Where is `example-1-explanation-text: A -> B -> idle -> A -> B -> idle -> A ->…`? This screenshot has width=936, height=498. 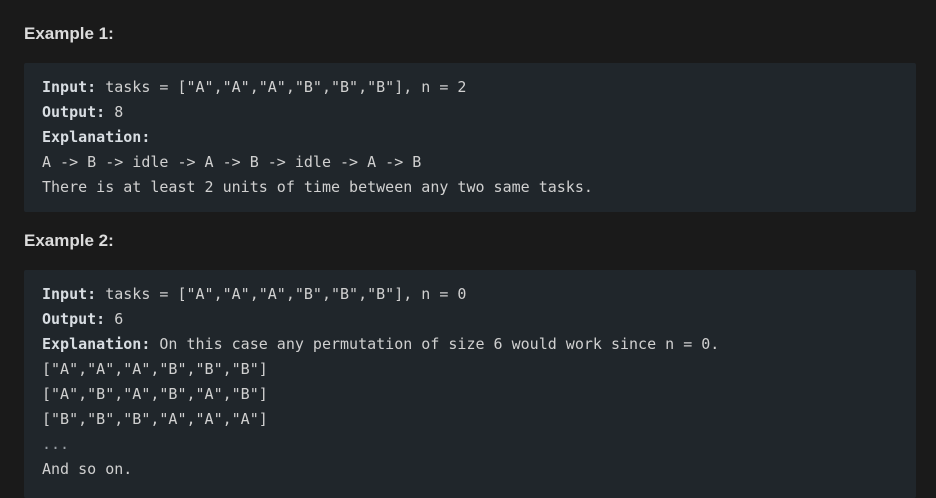 example-1-explanation-text: A -> B -> idle -> A -> B -> idle -> A ->… is located at coordinates (232, 162).